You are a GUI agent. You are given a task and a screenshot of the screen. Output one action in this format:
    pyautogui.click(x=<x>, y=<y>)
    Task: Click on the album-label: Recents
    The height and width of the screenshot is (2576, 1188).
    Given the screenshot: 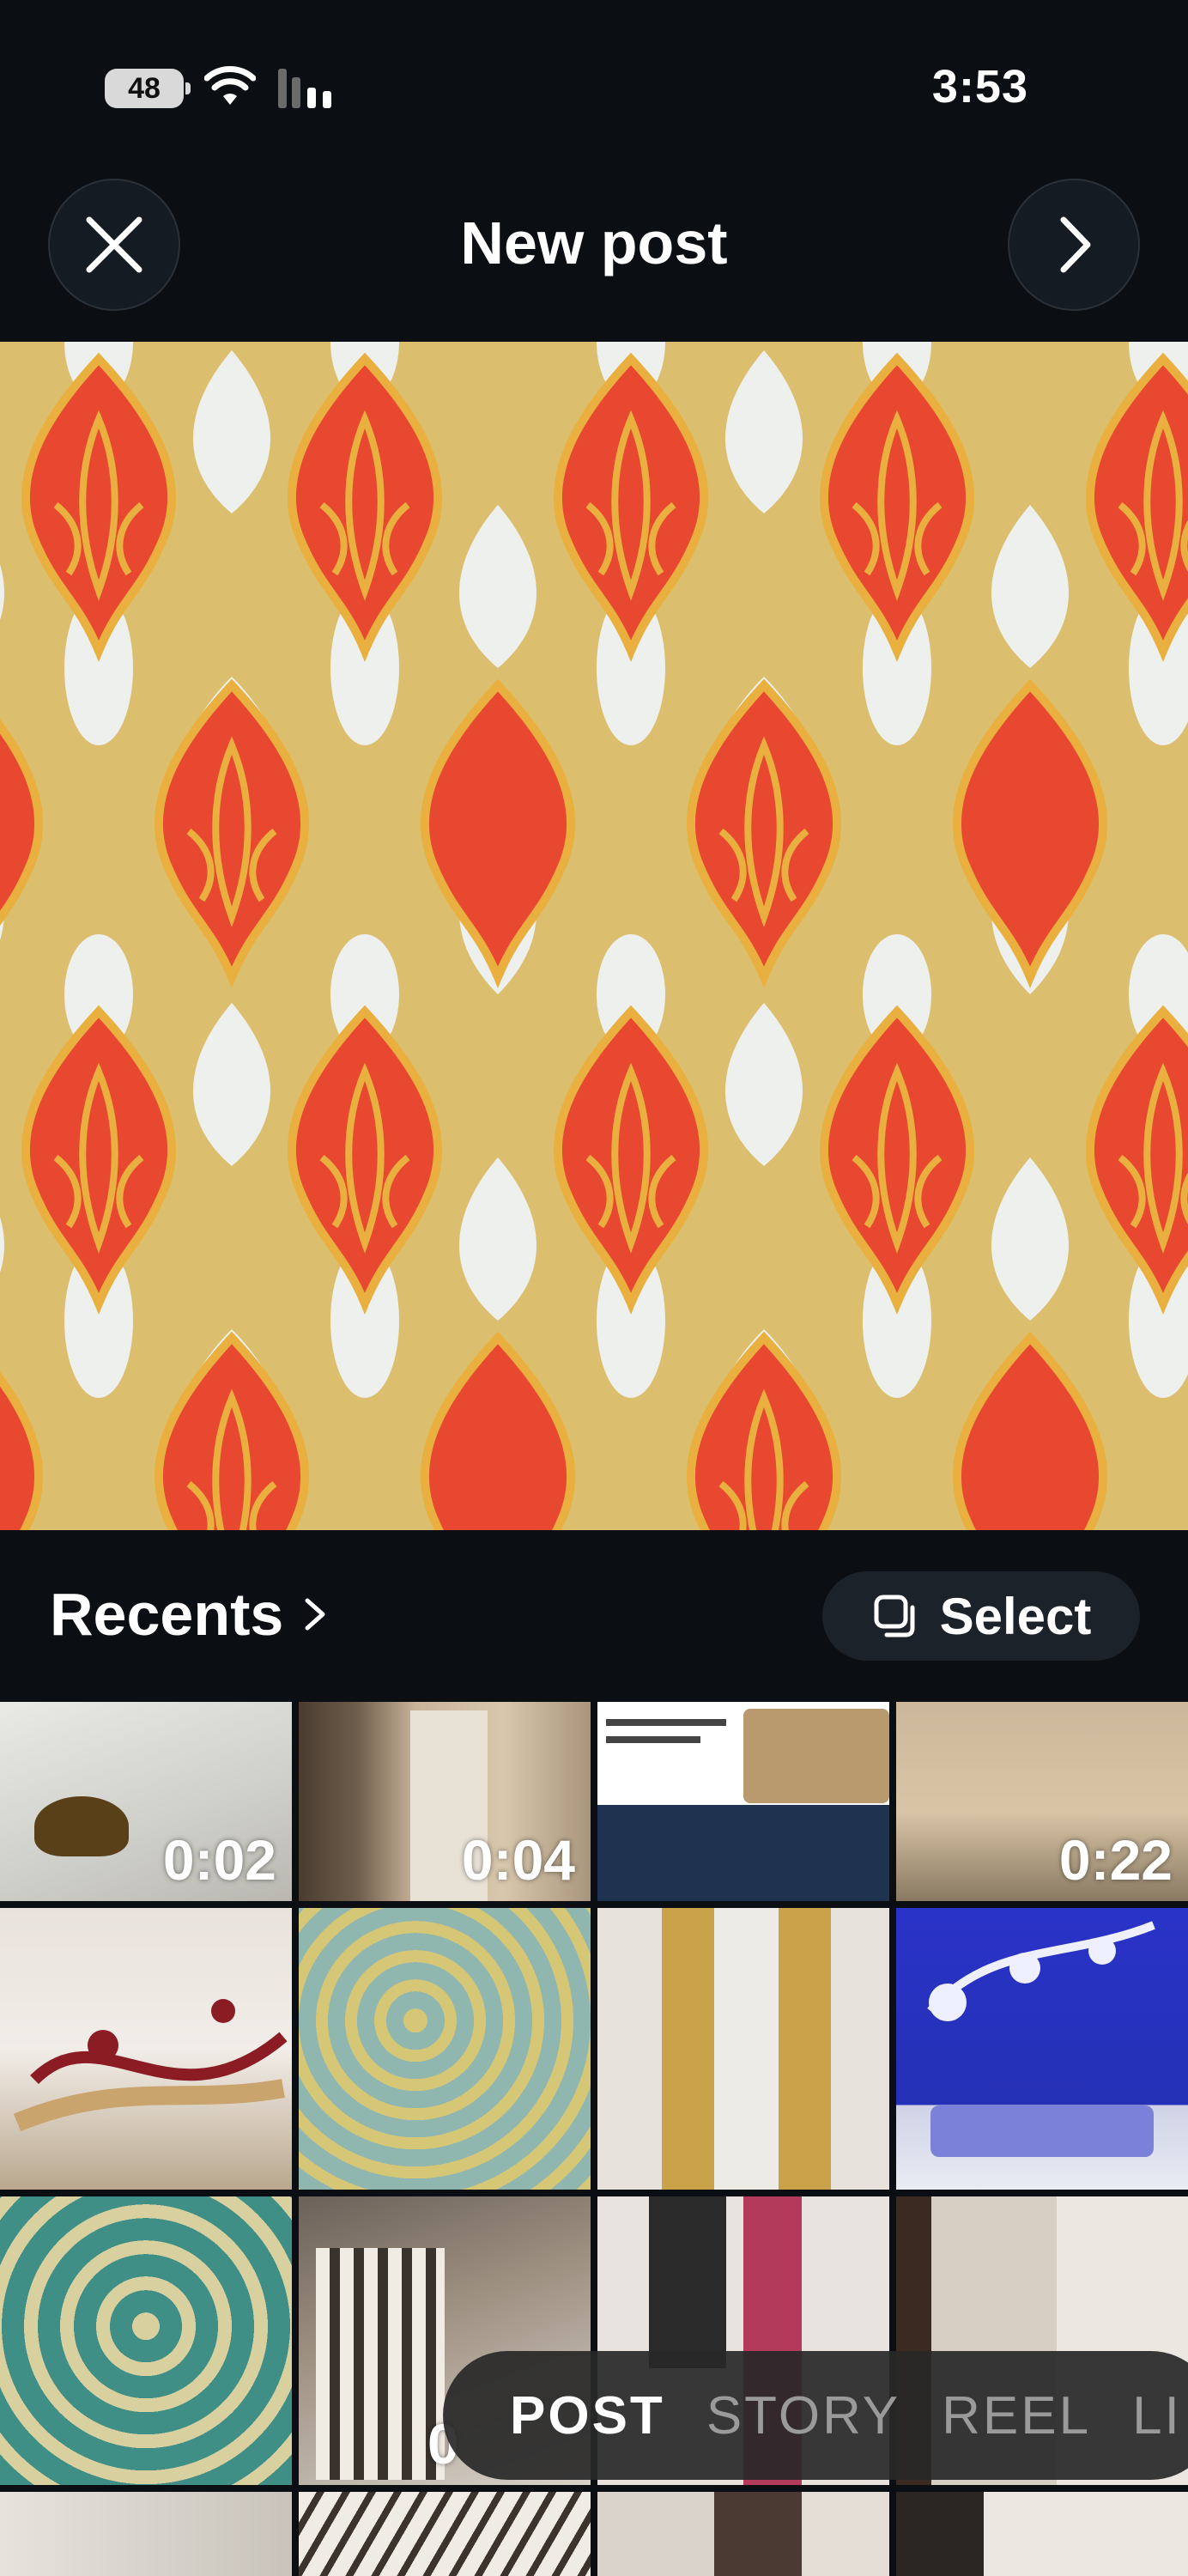 What is the action you would take?
    pyautogui.click(x=167, y=1614)
    